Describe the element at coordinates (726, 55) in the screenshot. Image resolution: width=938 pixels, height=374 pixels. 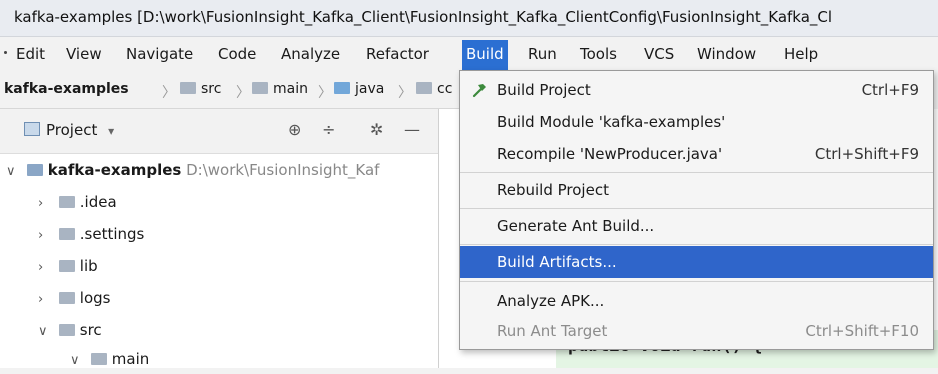
I see `menu-window: Window` at that location.